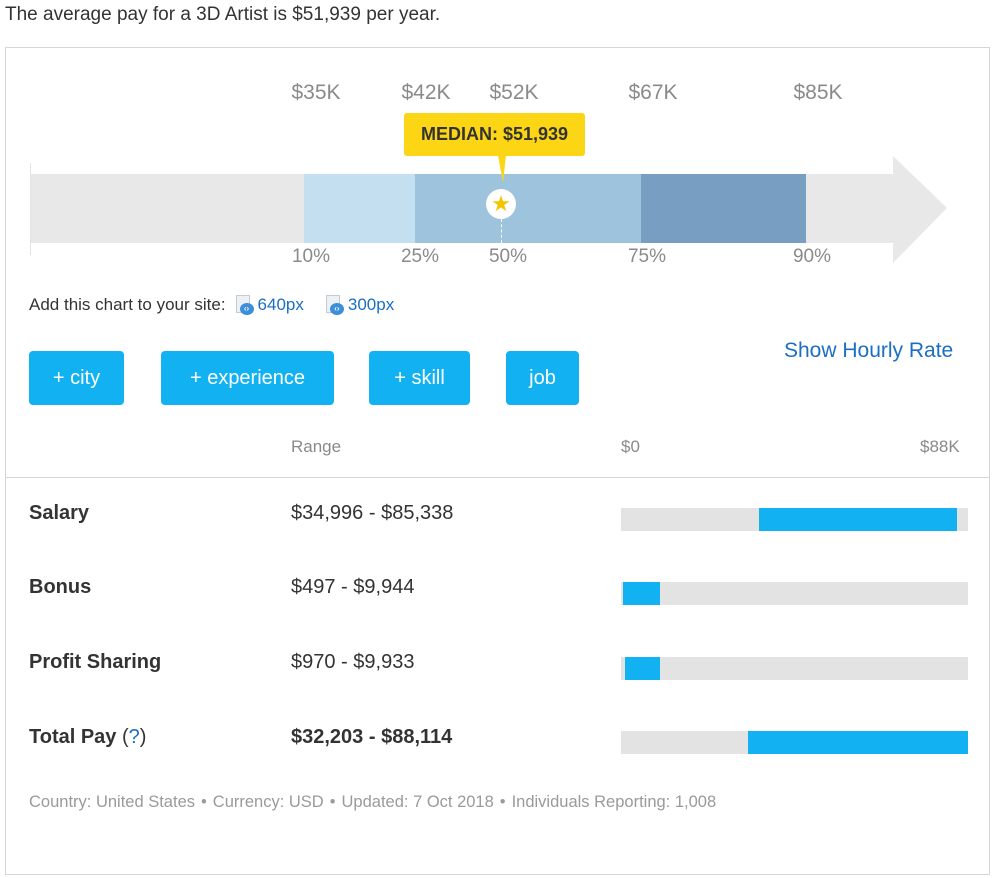 Image resolution: width=1000 pixels, height=878 pixels. I want to click on range-bar-salary, so click(858, 519).